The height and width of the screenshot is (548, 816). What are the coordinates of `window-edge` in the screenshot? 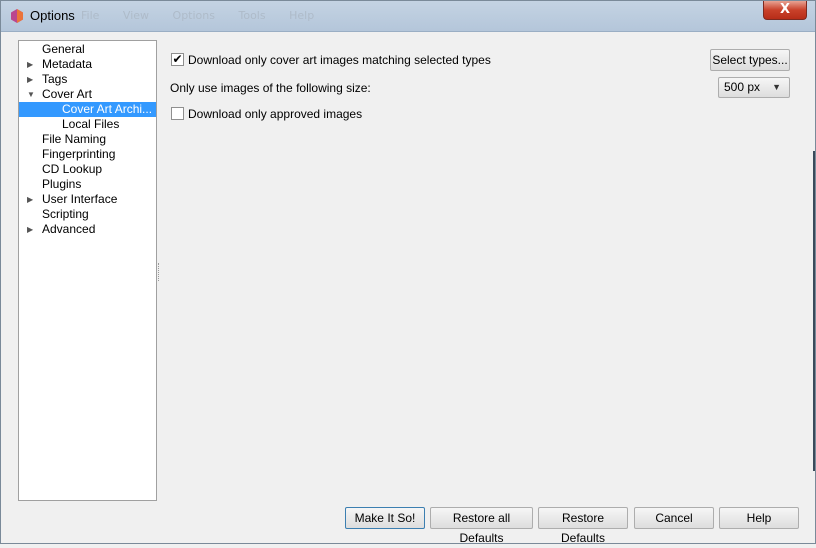 It's located at (814, 311).